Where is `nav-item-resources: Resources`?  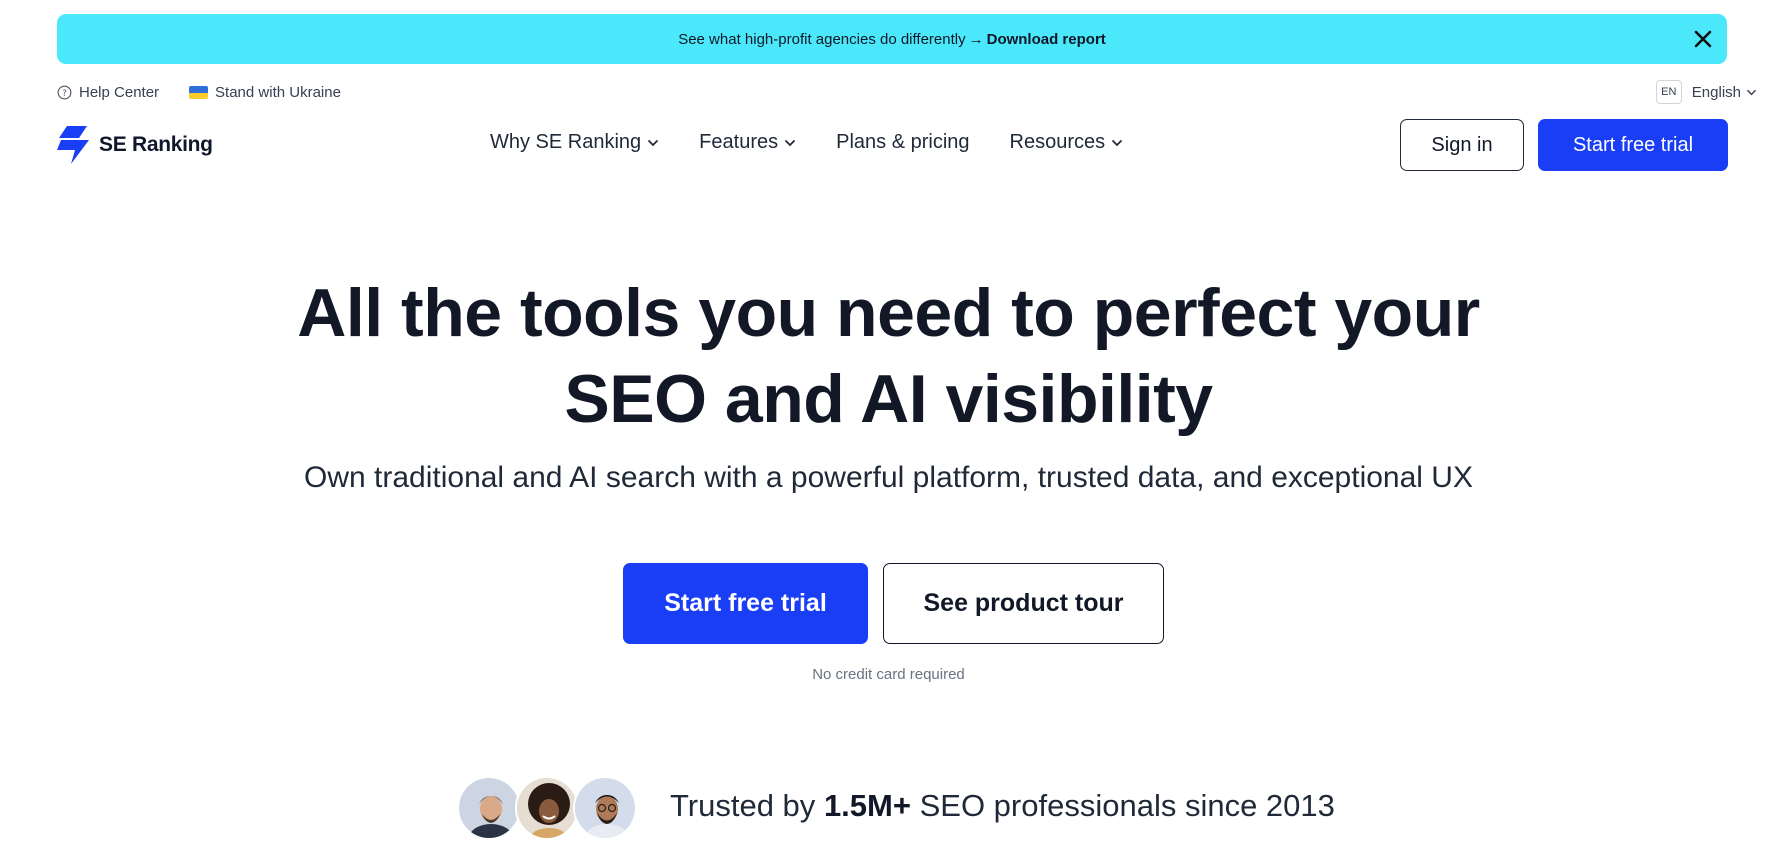
nav-item-resources: Resources is located at coordinates (1067, 142).